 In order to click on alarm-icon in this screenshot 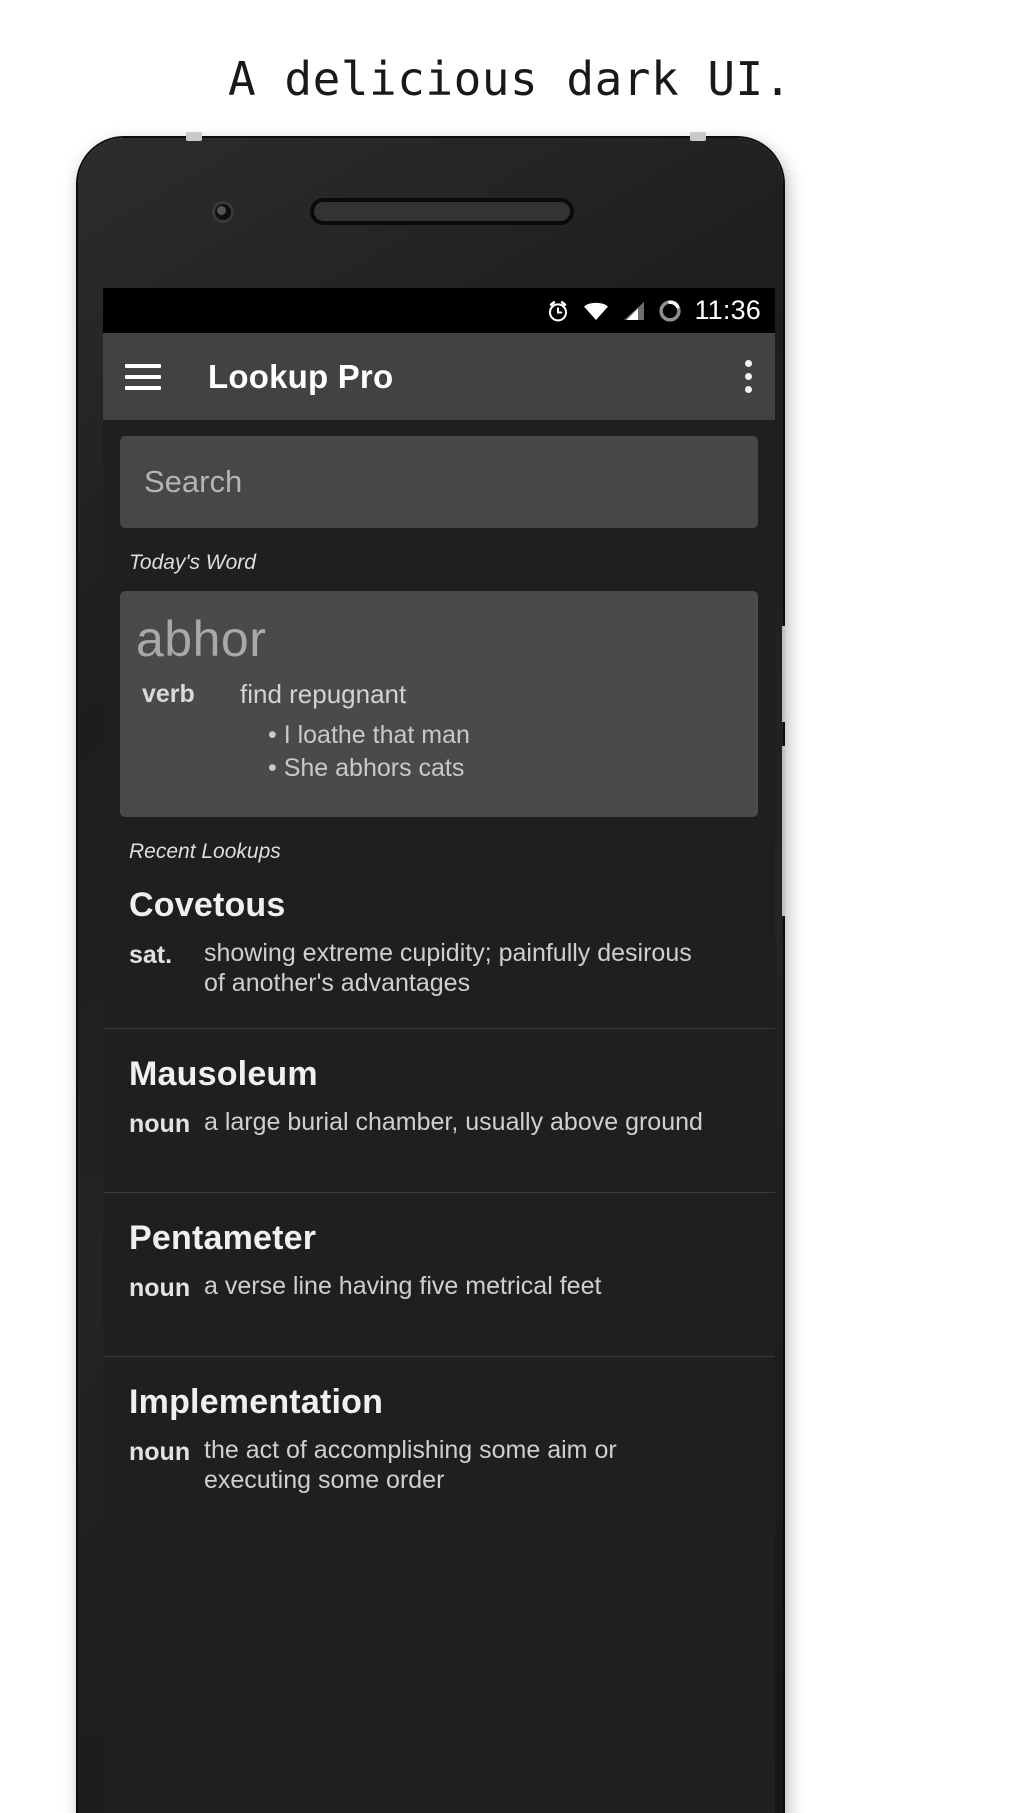, I will do `click(558, 311)`.